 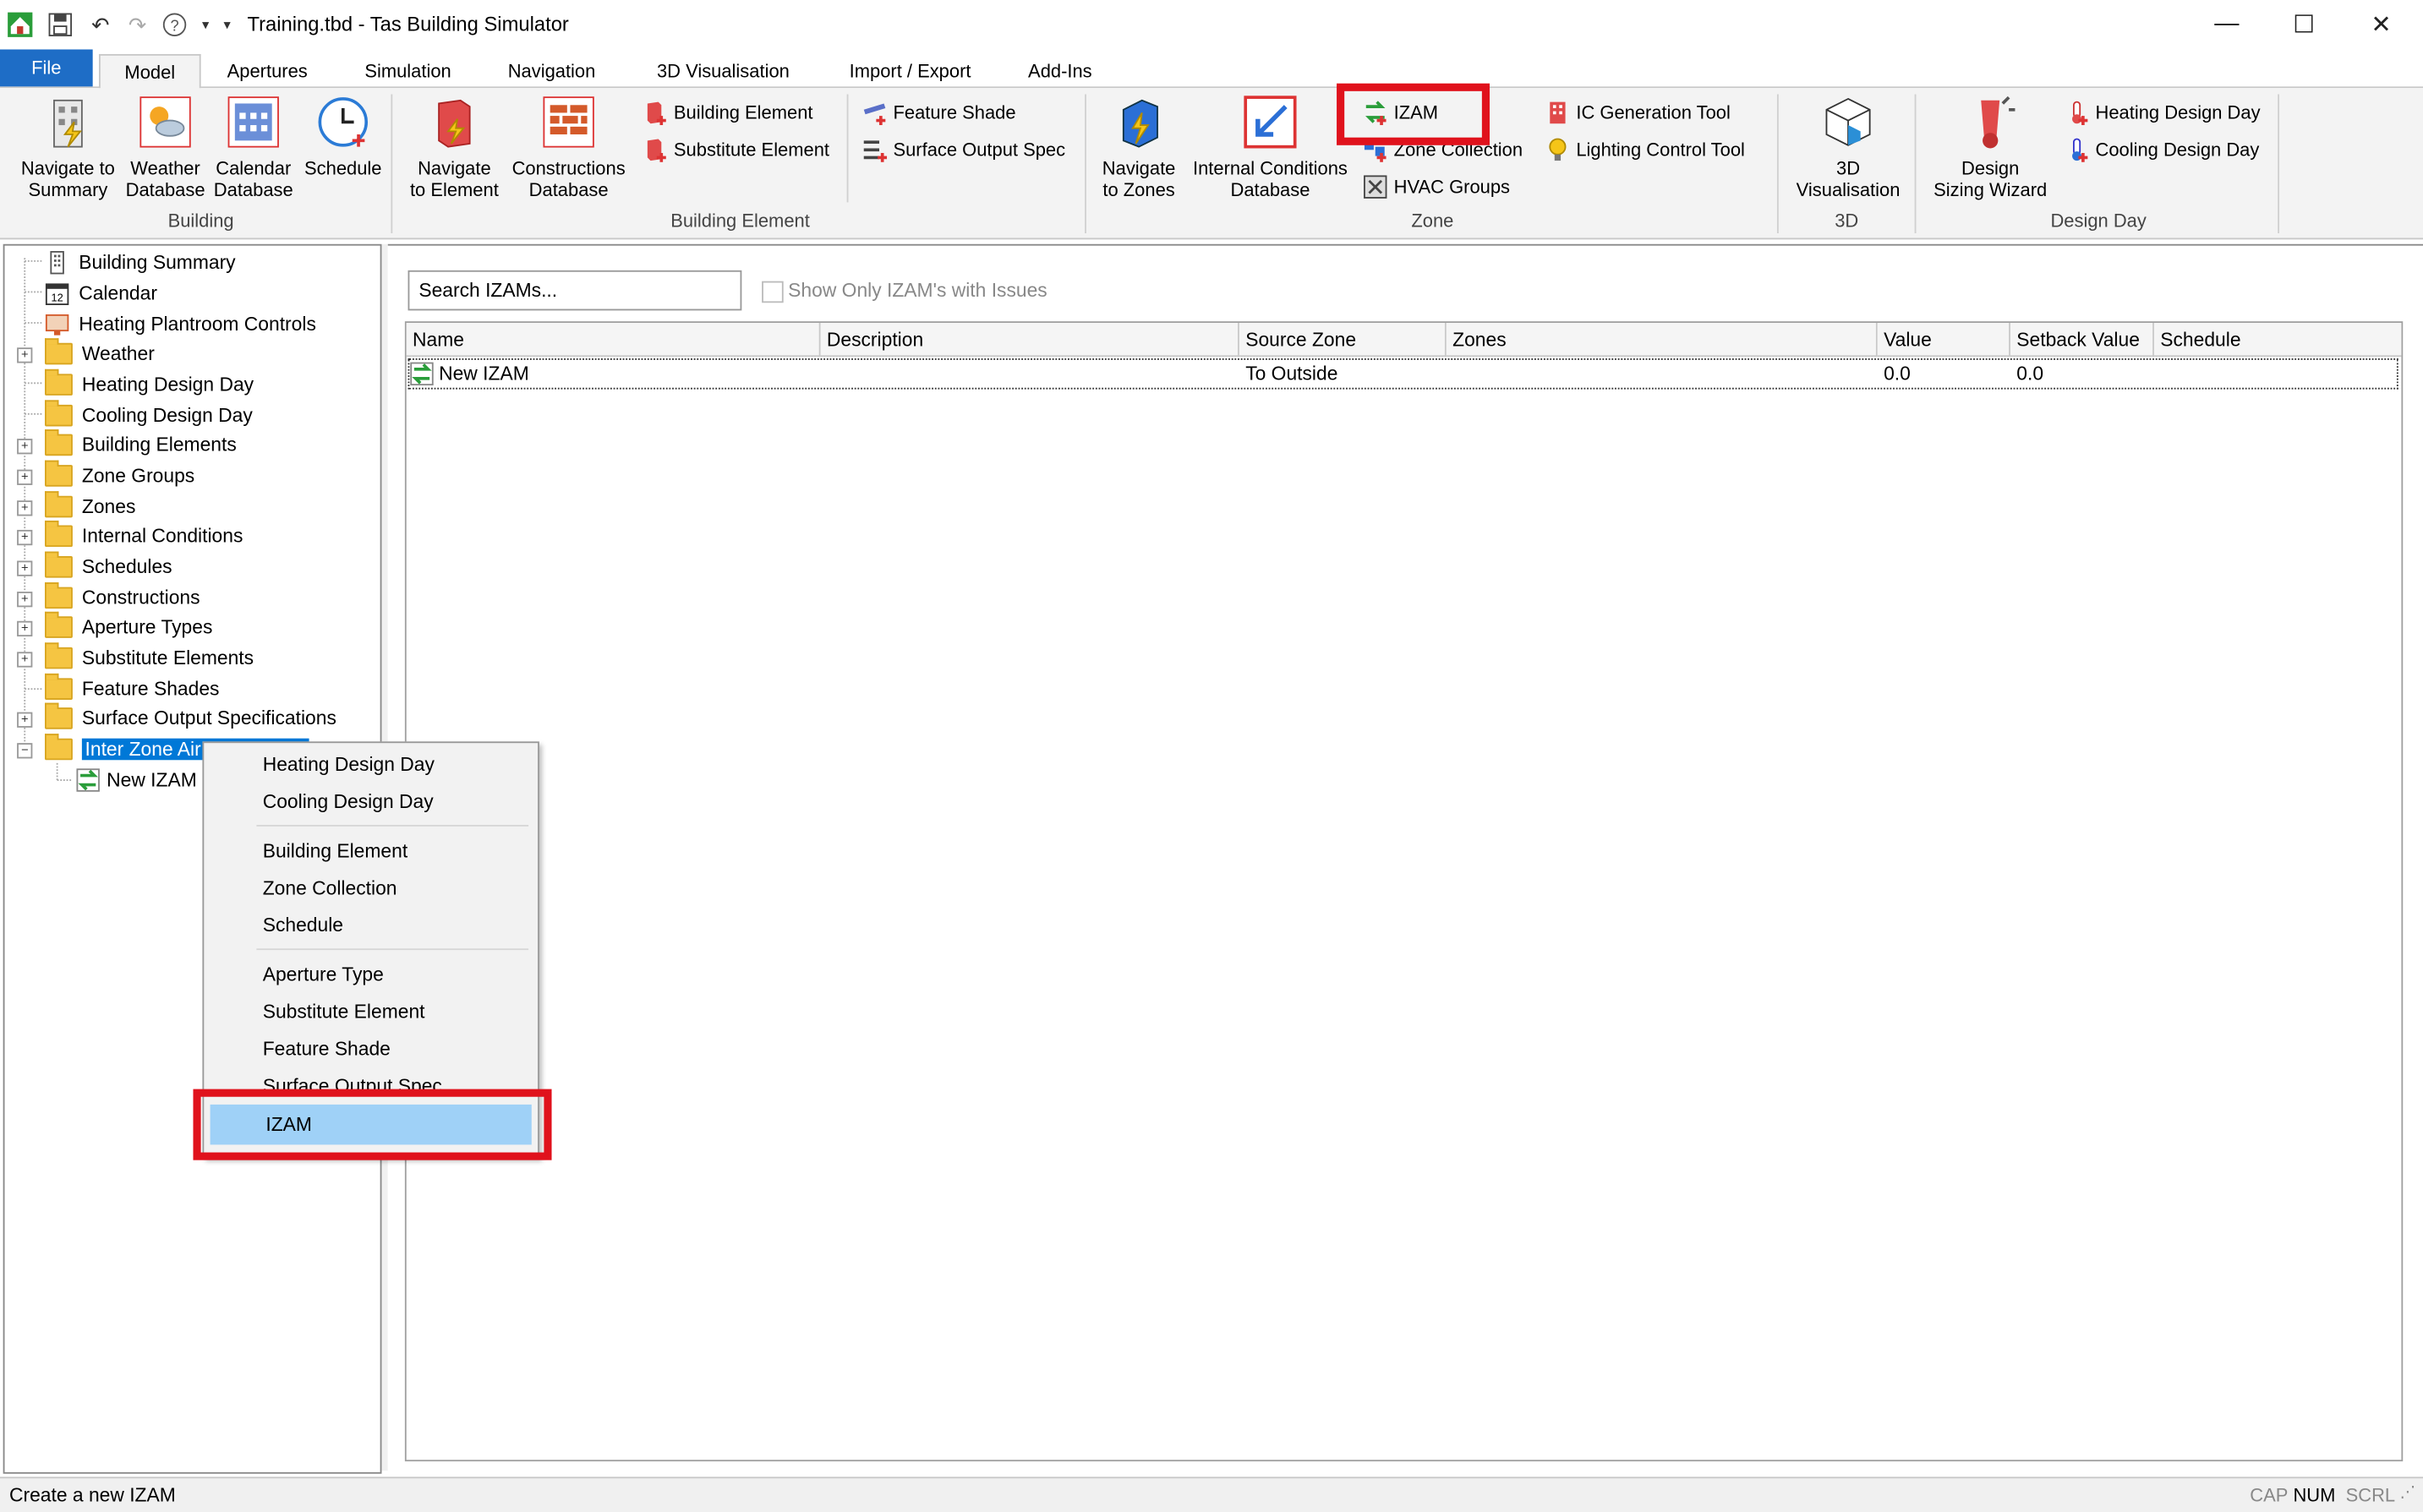 I want to click on calendar-database-button: Calendar Database, so click(x=254, y=147).